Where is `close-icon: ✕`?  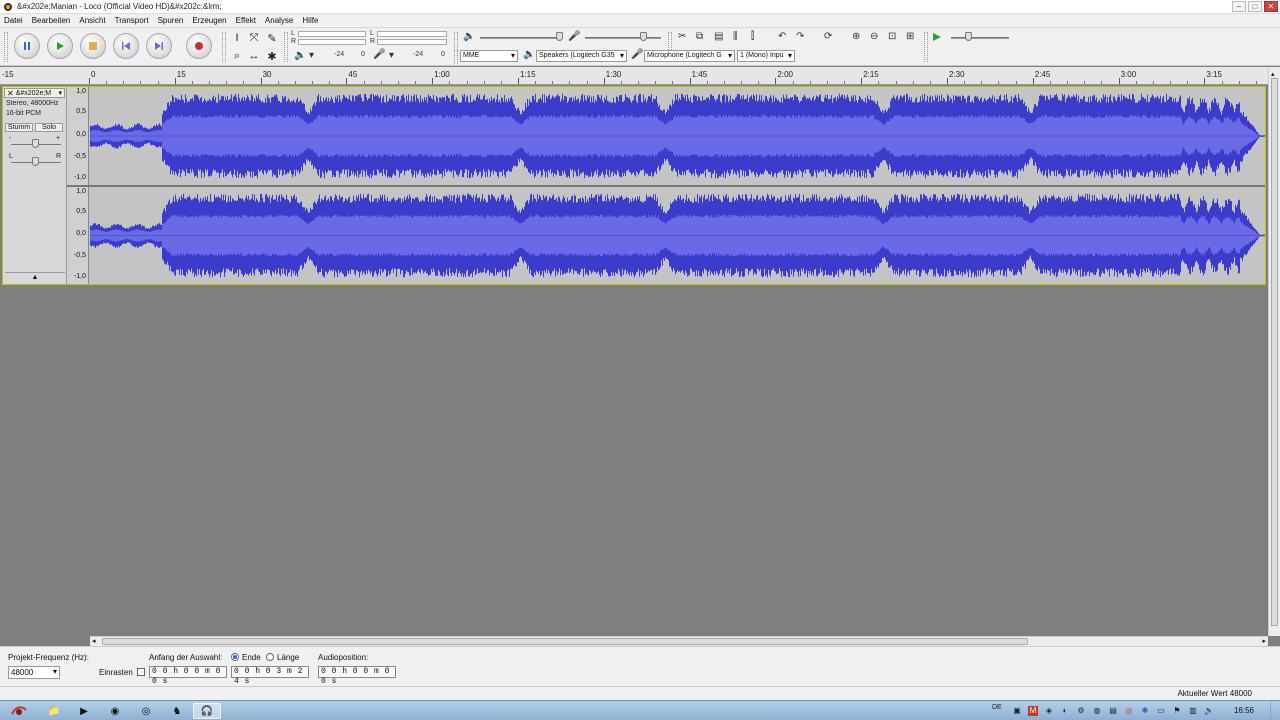 close-icon: ✕ is located at coordinates (10, 93).